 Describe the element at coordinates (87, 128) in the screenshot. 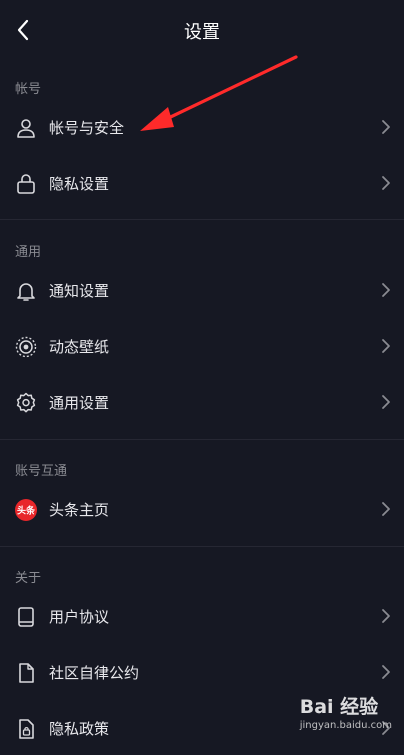

I see `settings-item-label: 帐号与安全` at that location.